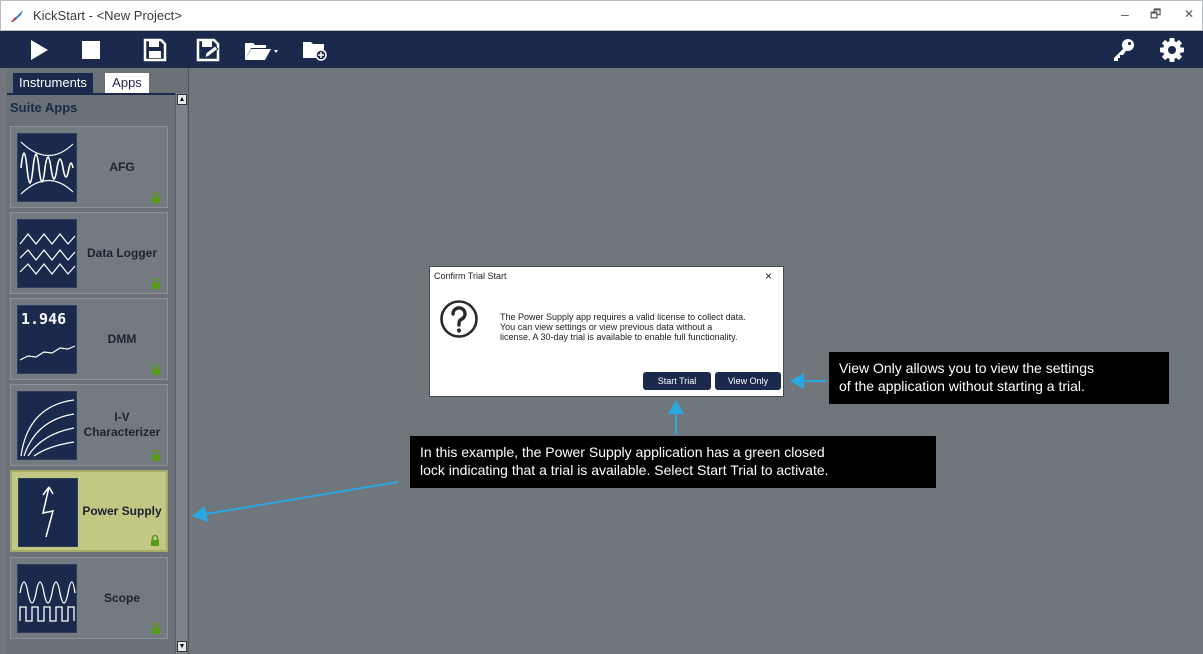  Describe the element at coordinates (302, 498) in the screenshot. I see `arrow-to-power-supply` at that location.